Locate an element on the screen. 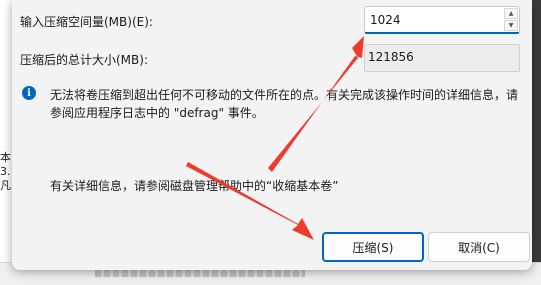  help-detail-message: 有关详细信息，请参阅磁盘管理帮助中的“收缩基本卷” is located at coordinates (194, 186).